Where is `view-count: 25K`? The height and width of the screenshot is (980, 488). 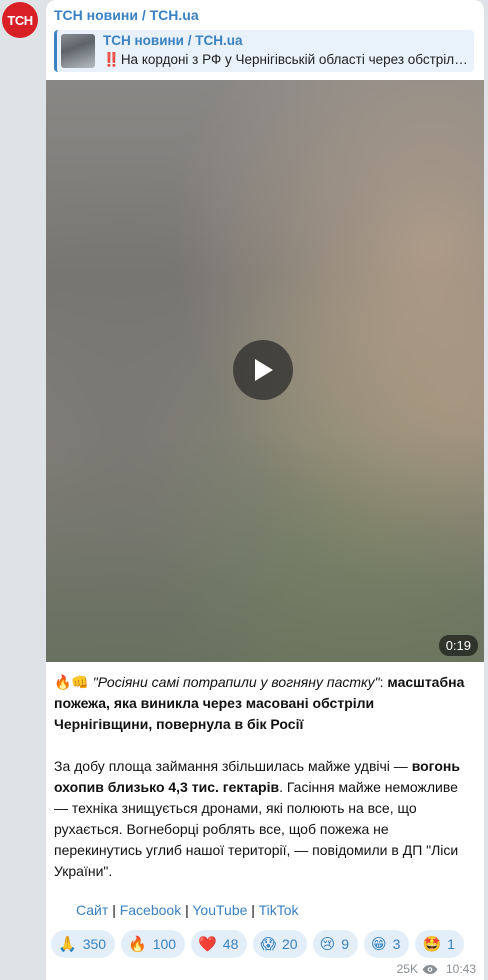 view-count: 25K is located at coordinates (407, 969).